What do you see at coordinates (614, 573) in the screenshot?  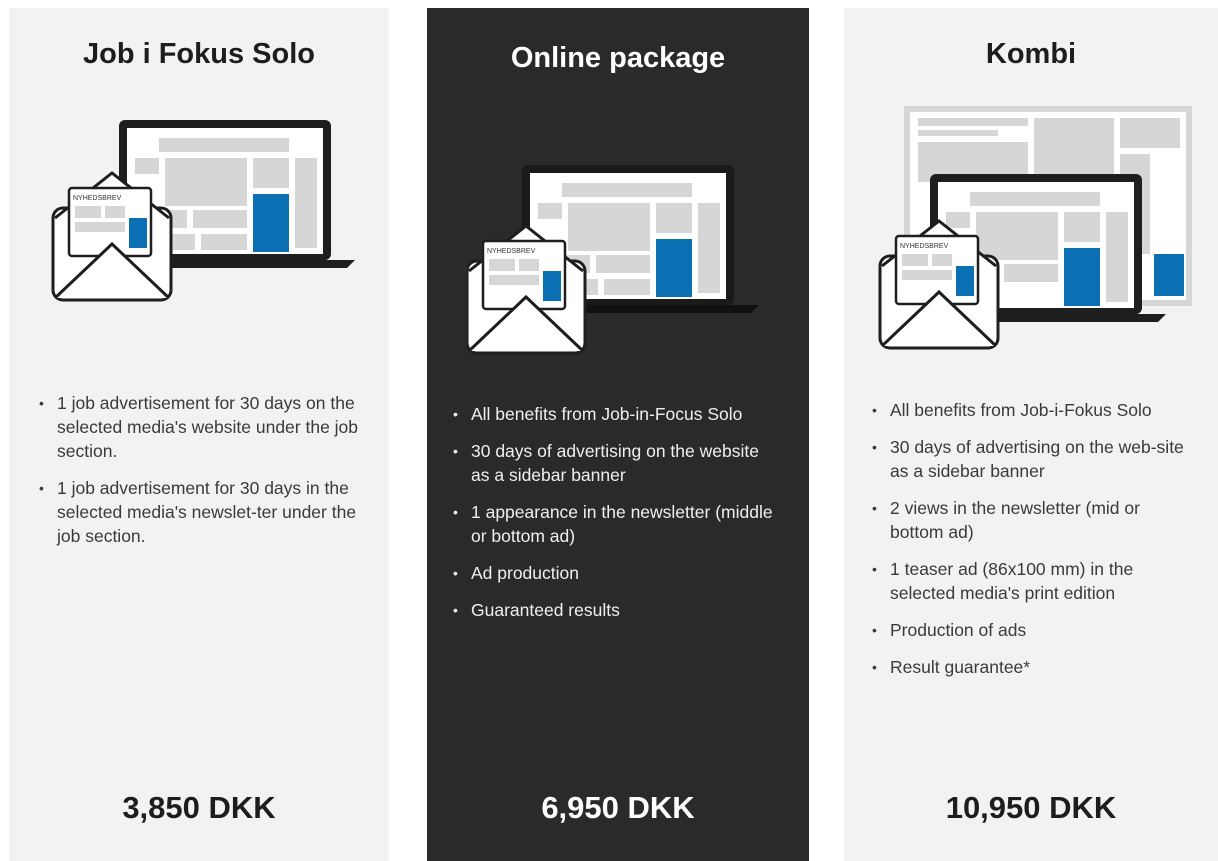 I see `feature-item: Ad production` at bounding box center [614, 573].